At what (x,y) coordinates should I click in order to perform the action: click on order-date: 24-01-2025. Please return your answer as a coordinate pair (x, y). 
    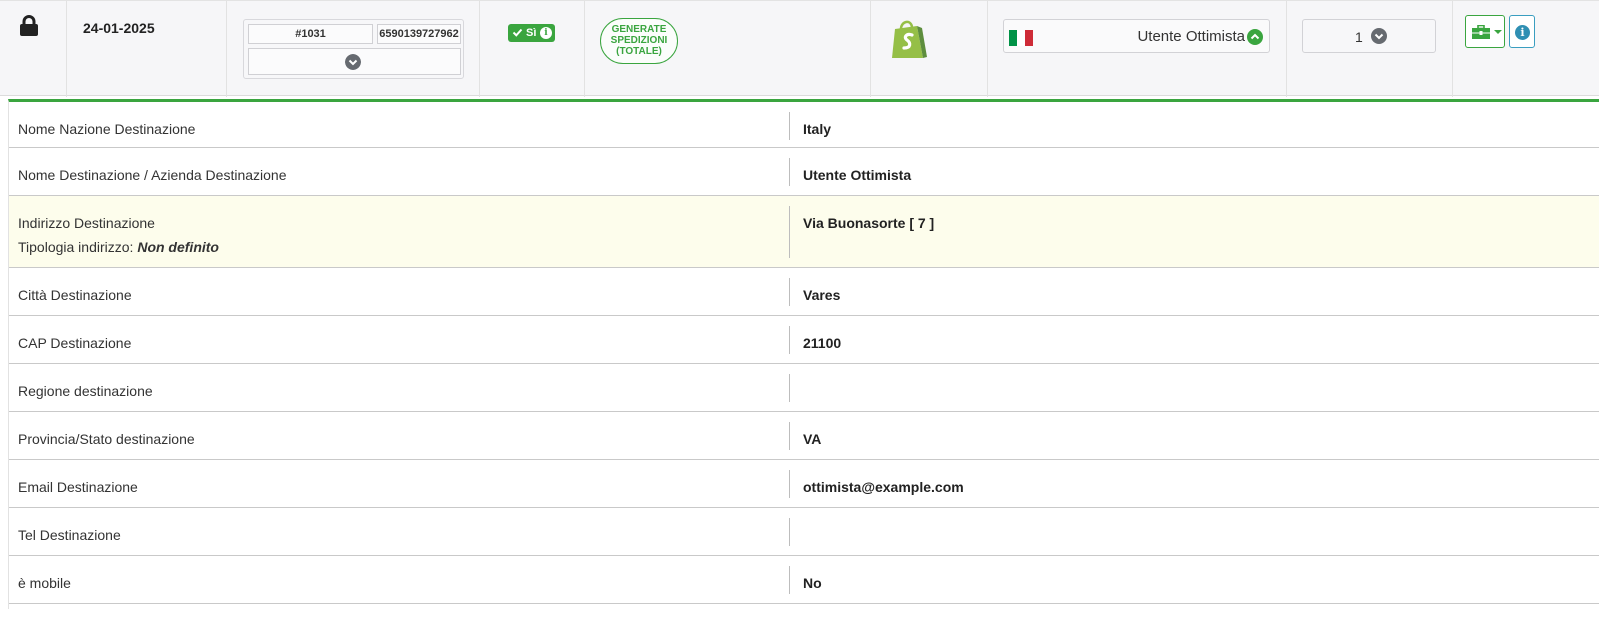
    Looking at the image, I should click on (119, 28).